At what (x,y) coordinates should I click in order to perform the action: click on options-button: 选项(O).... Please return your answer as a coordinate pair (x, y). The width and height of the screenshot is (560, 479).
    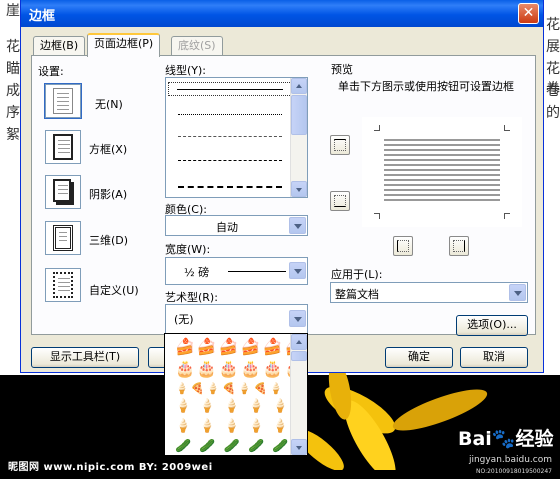
    Looking at the image, I should click on (492, 325).